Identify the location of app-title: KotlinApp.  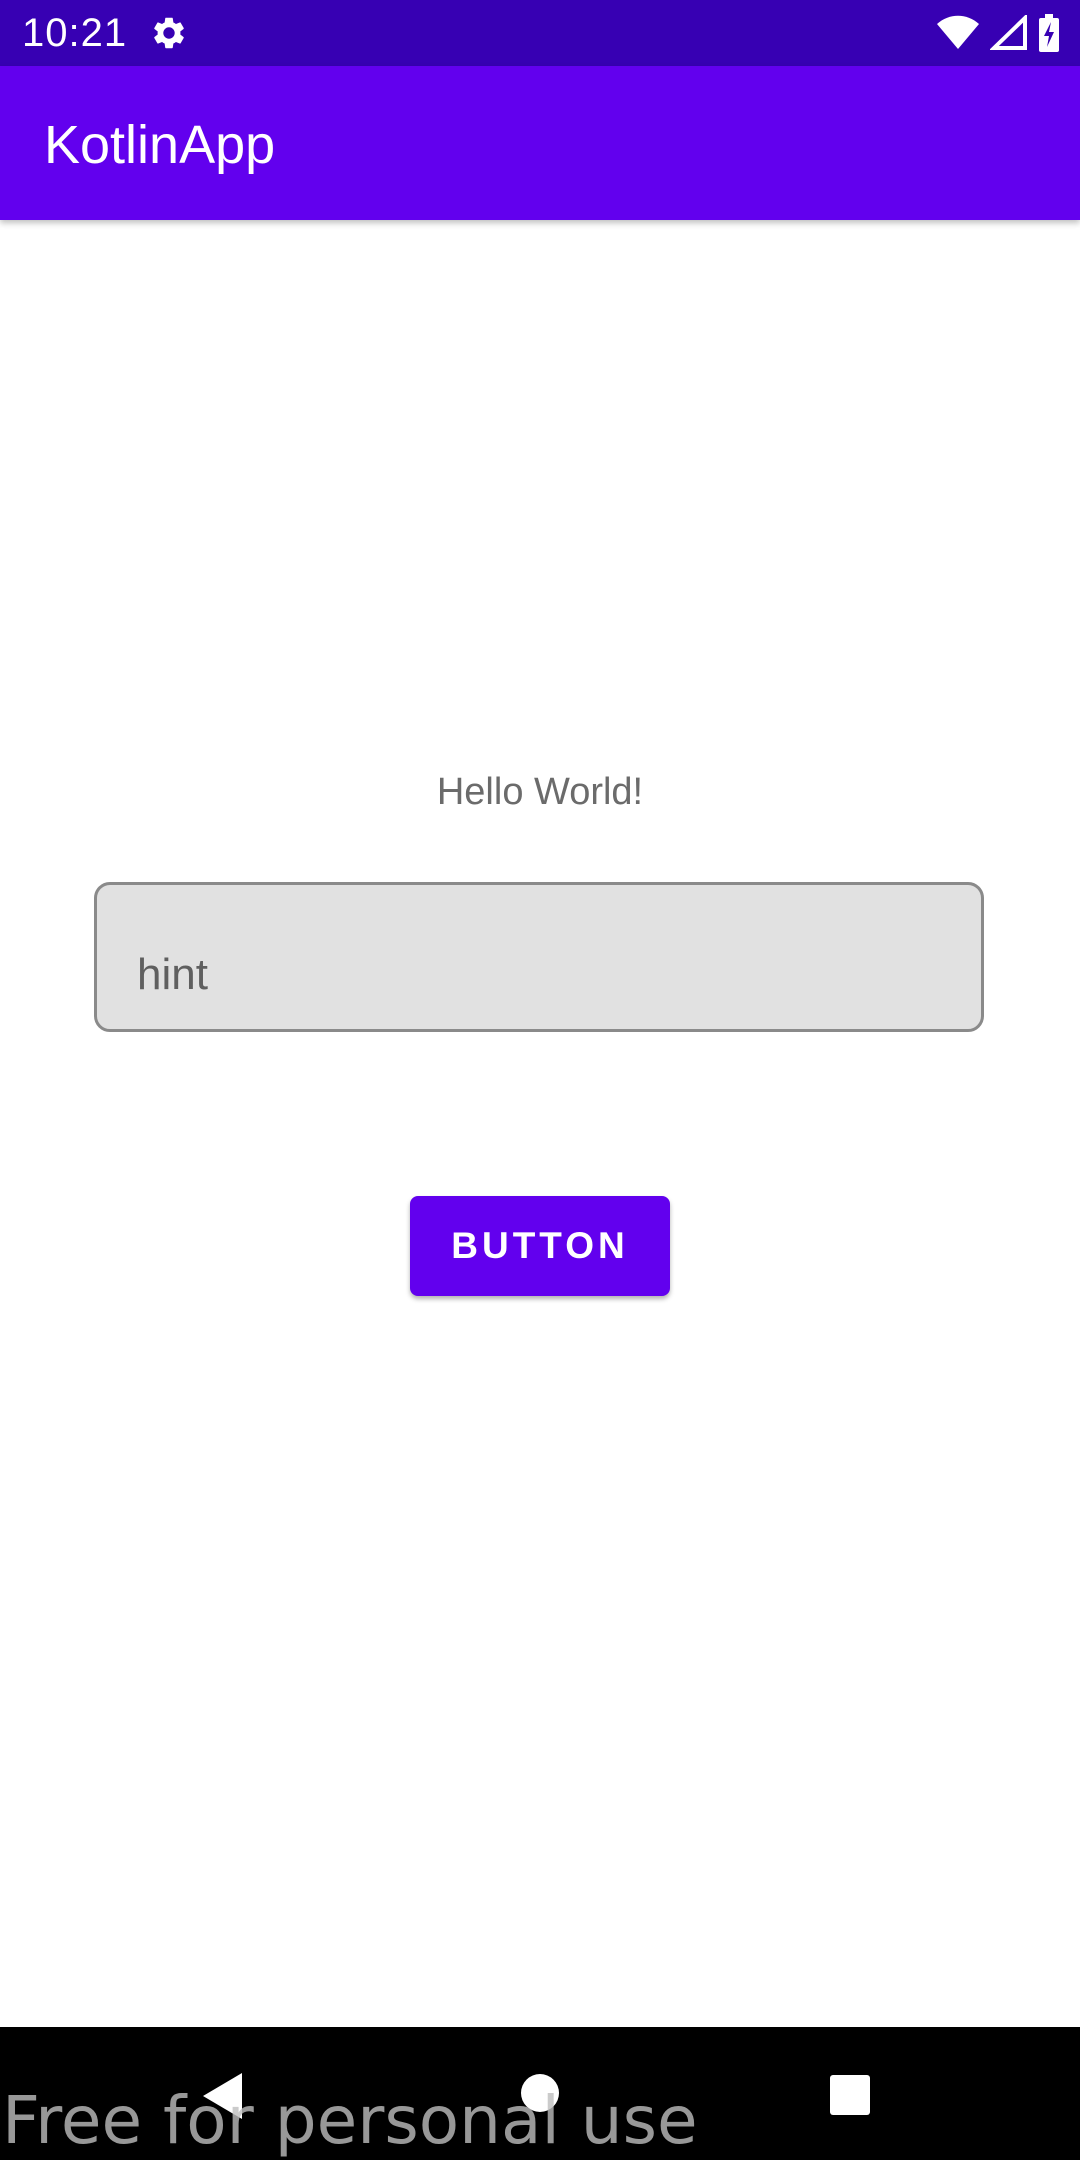
(160, 145).